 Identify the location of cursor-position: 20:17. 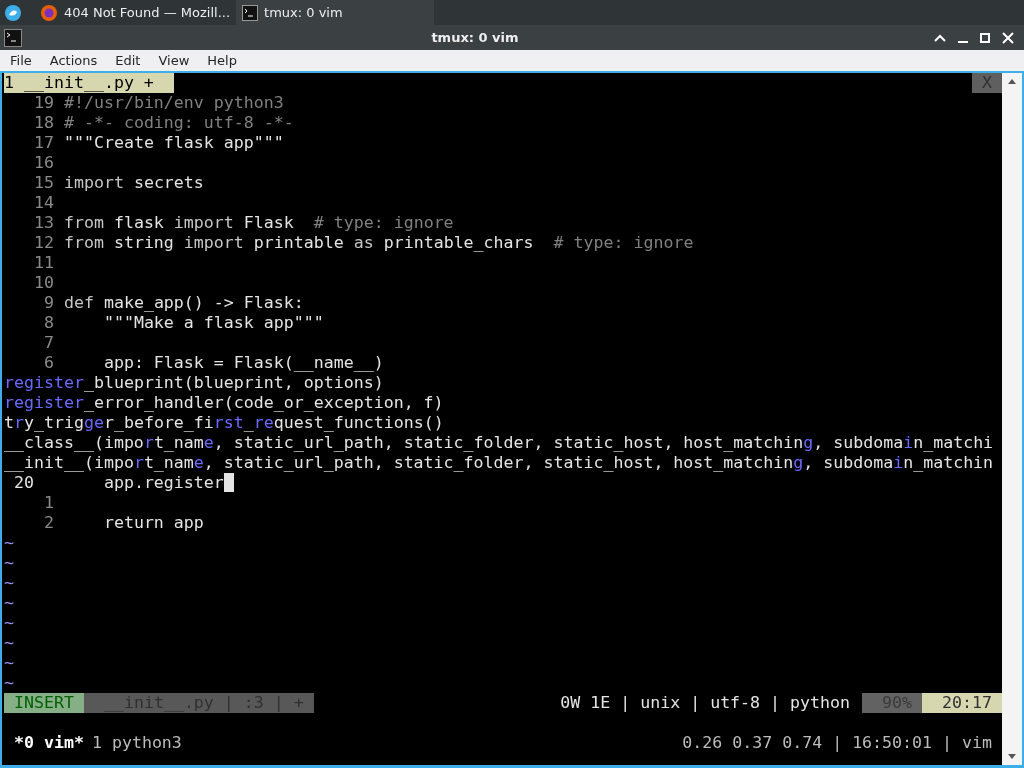
(962, 703).